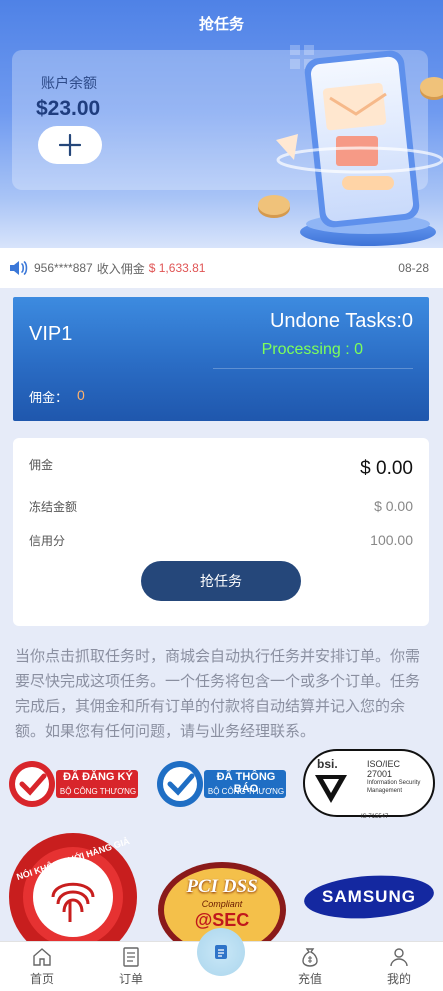  What do you see at coordinates (313, 368) in the screenshot?
I see `divider` at bounding box center [313, 368].